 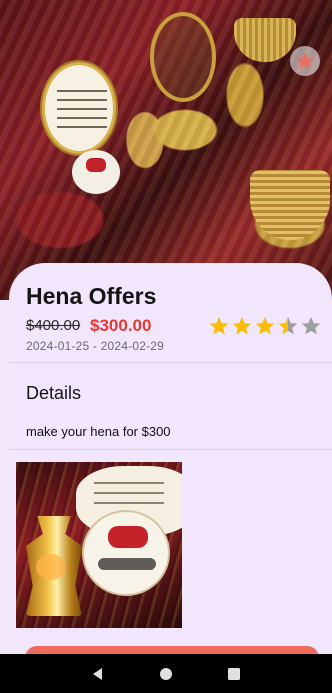 What do you see at coordinates (96, 172) in the screenshot?
I see `hero-sign` at bounding box center [96, 172].